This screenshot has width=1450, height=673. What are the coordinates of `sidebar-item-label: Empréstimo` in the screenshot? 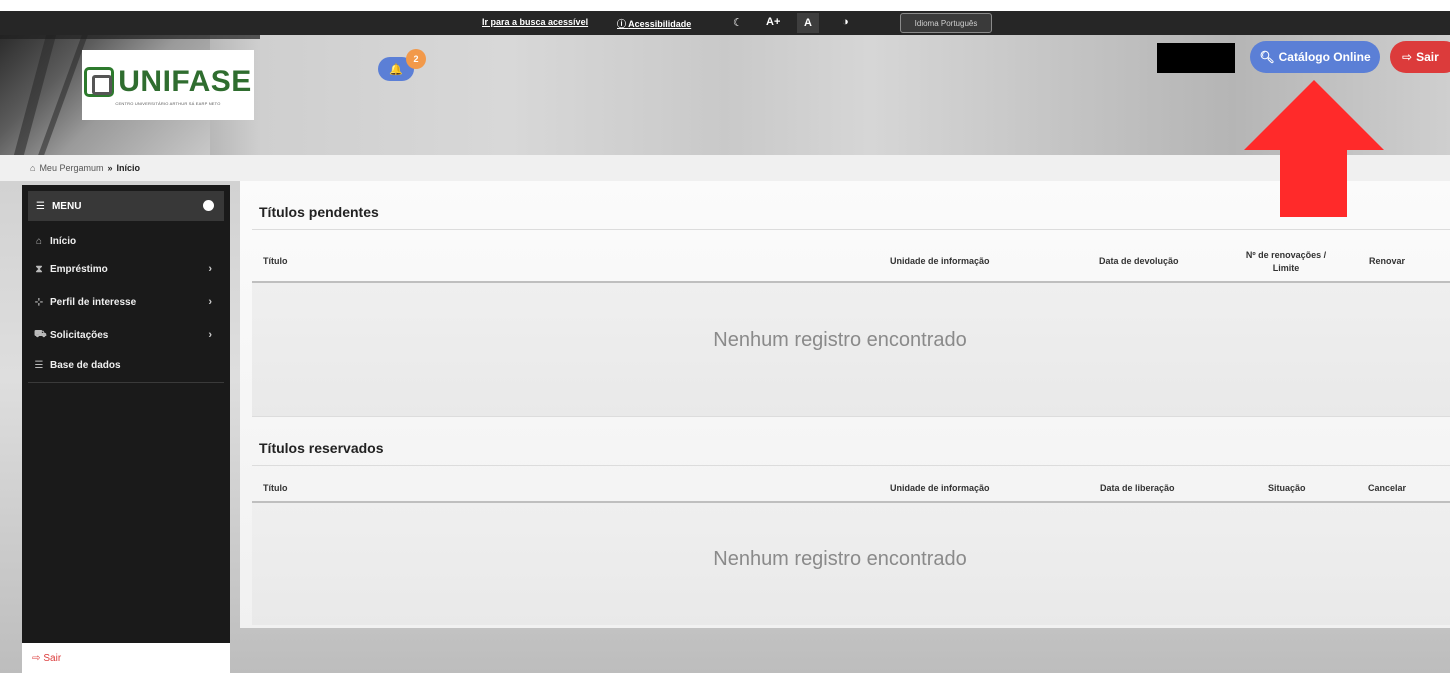 It's located at (79, 269).